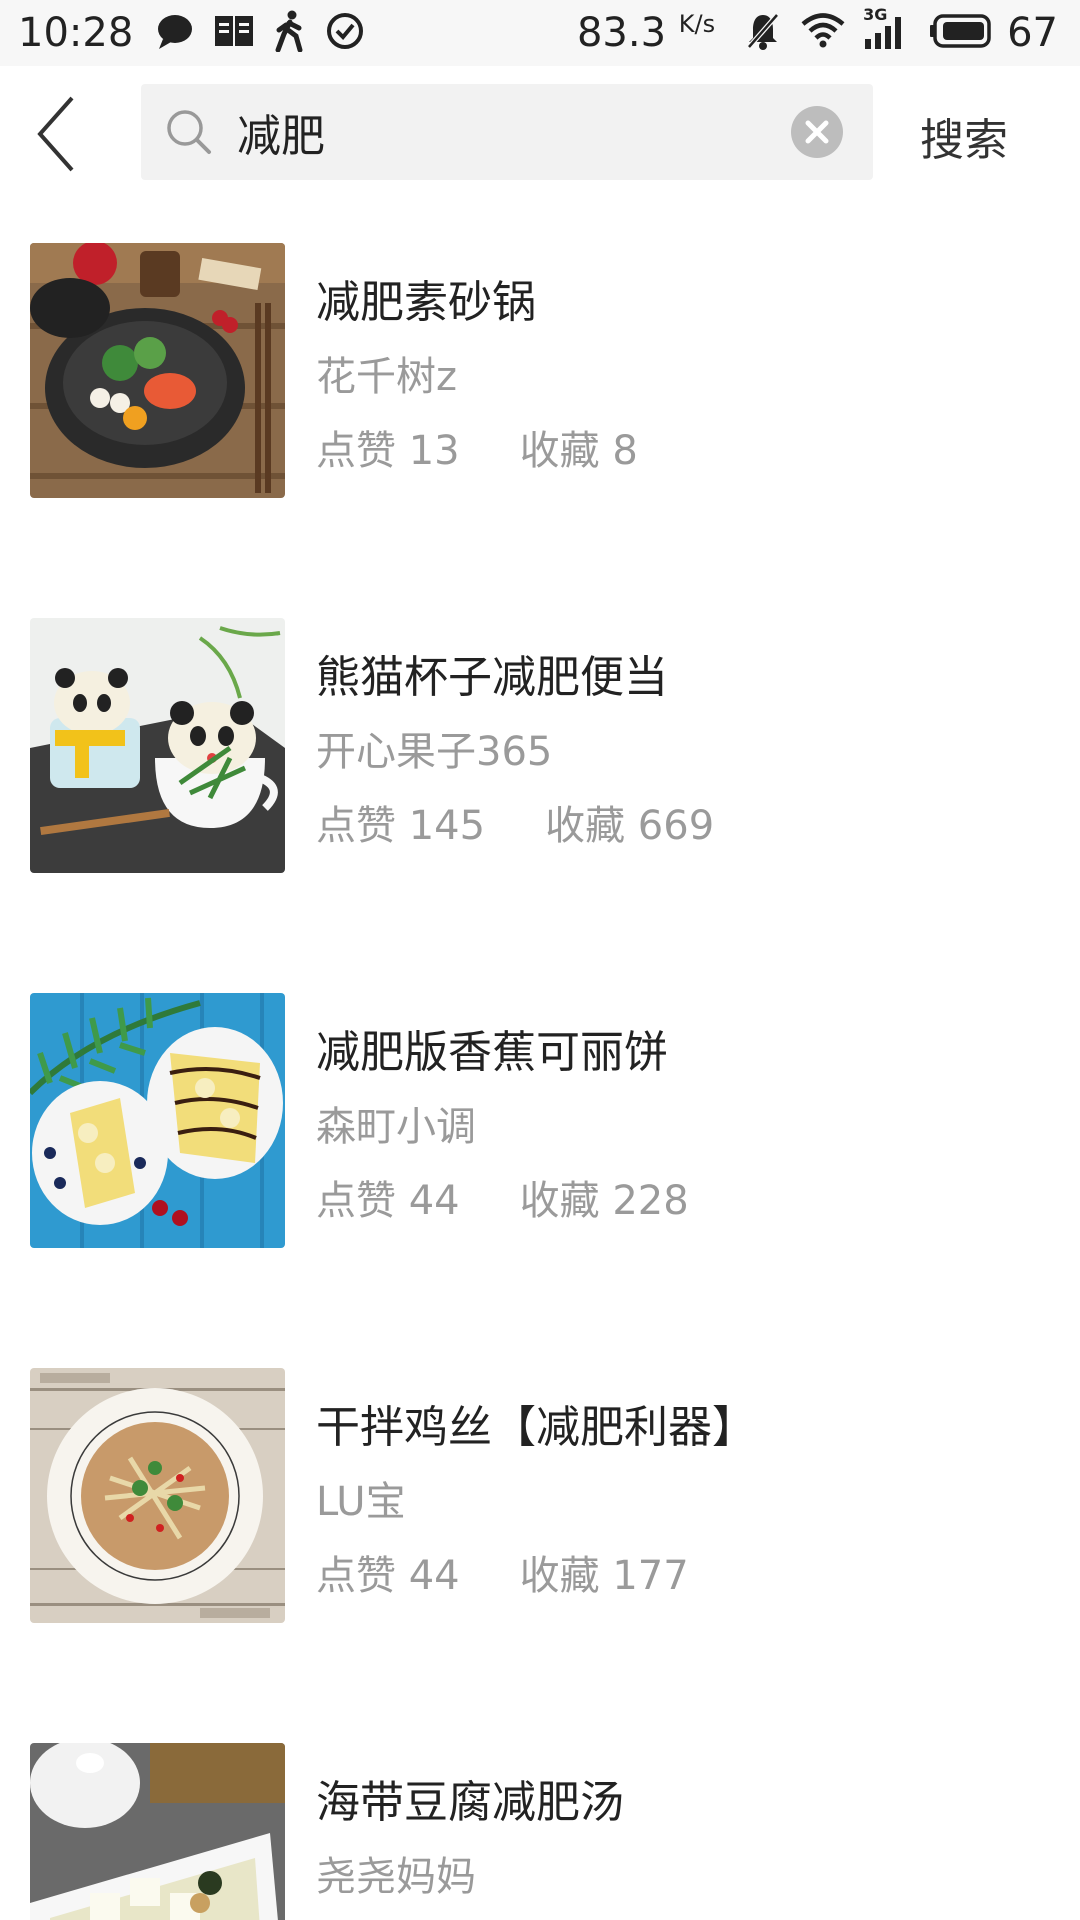  I want to click on walking-icon, so click(290, 33).